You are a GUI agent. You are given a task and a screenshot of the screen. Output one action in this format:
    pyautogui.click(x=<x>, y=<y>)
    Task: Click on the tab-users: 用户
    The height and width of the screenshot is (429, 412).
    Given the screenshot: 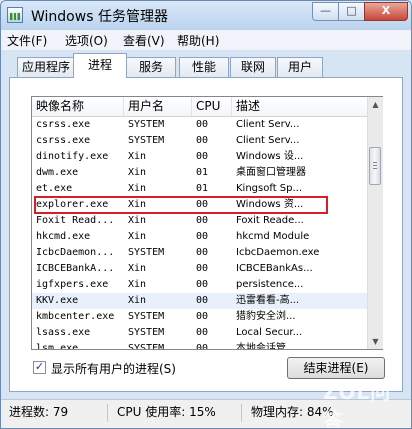 What is the action you would take?
    pyautogui.click(x=300, y=67)
    